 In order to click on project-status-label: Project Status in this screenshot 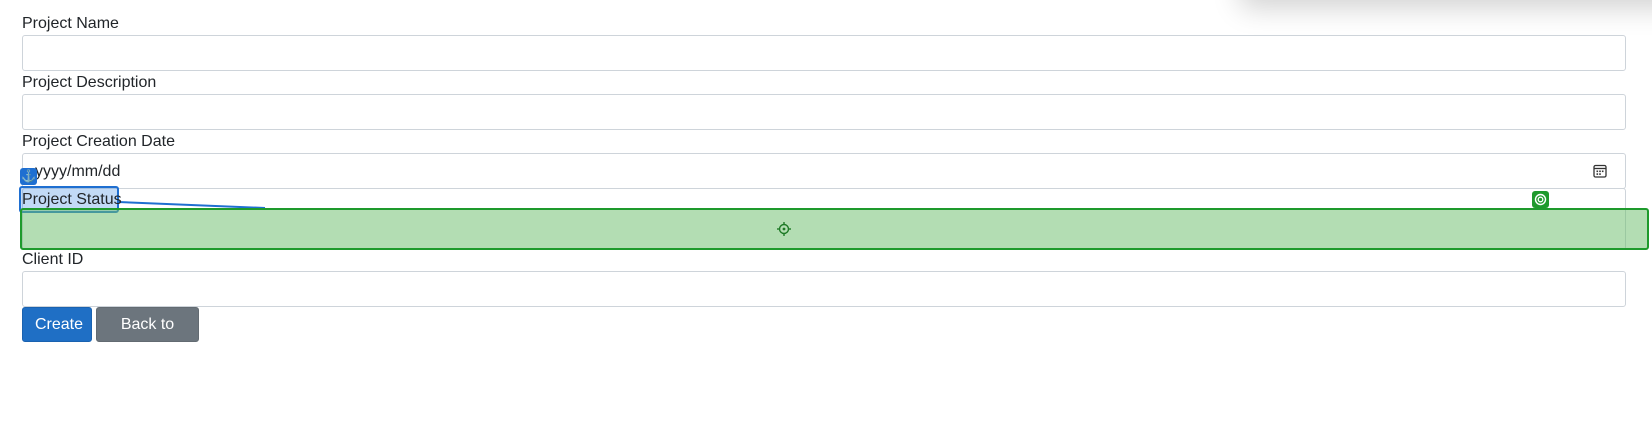, I will do `click(72, 199)`.